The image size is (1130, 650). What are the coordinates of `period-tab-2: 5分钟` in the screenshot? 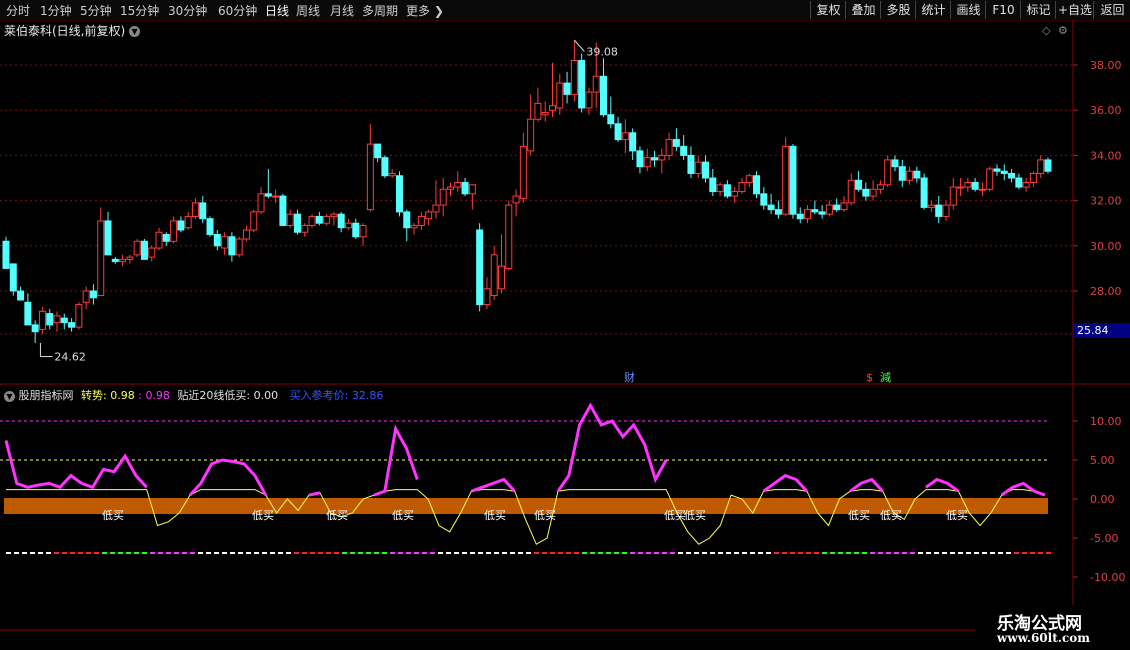 It's located at (96, 10).